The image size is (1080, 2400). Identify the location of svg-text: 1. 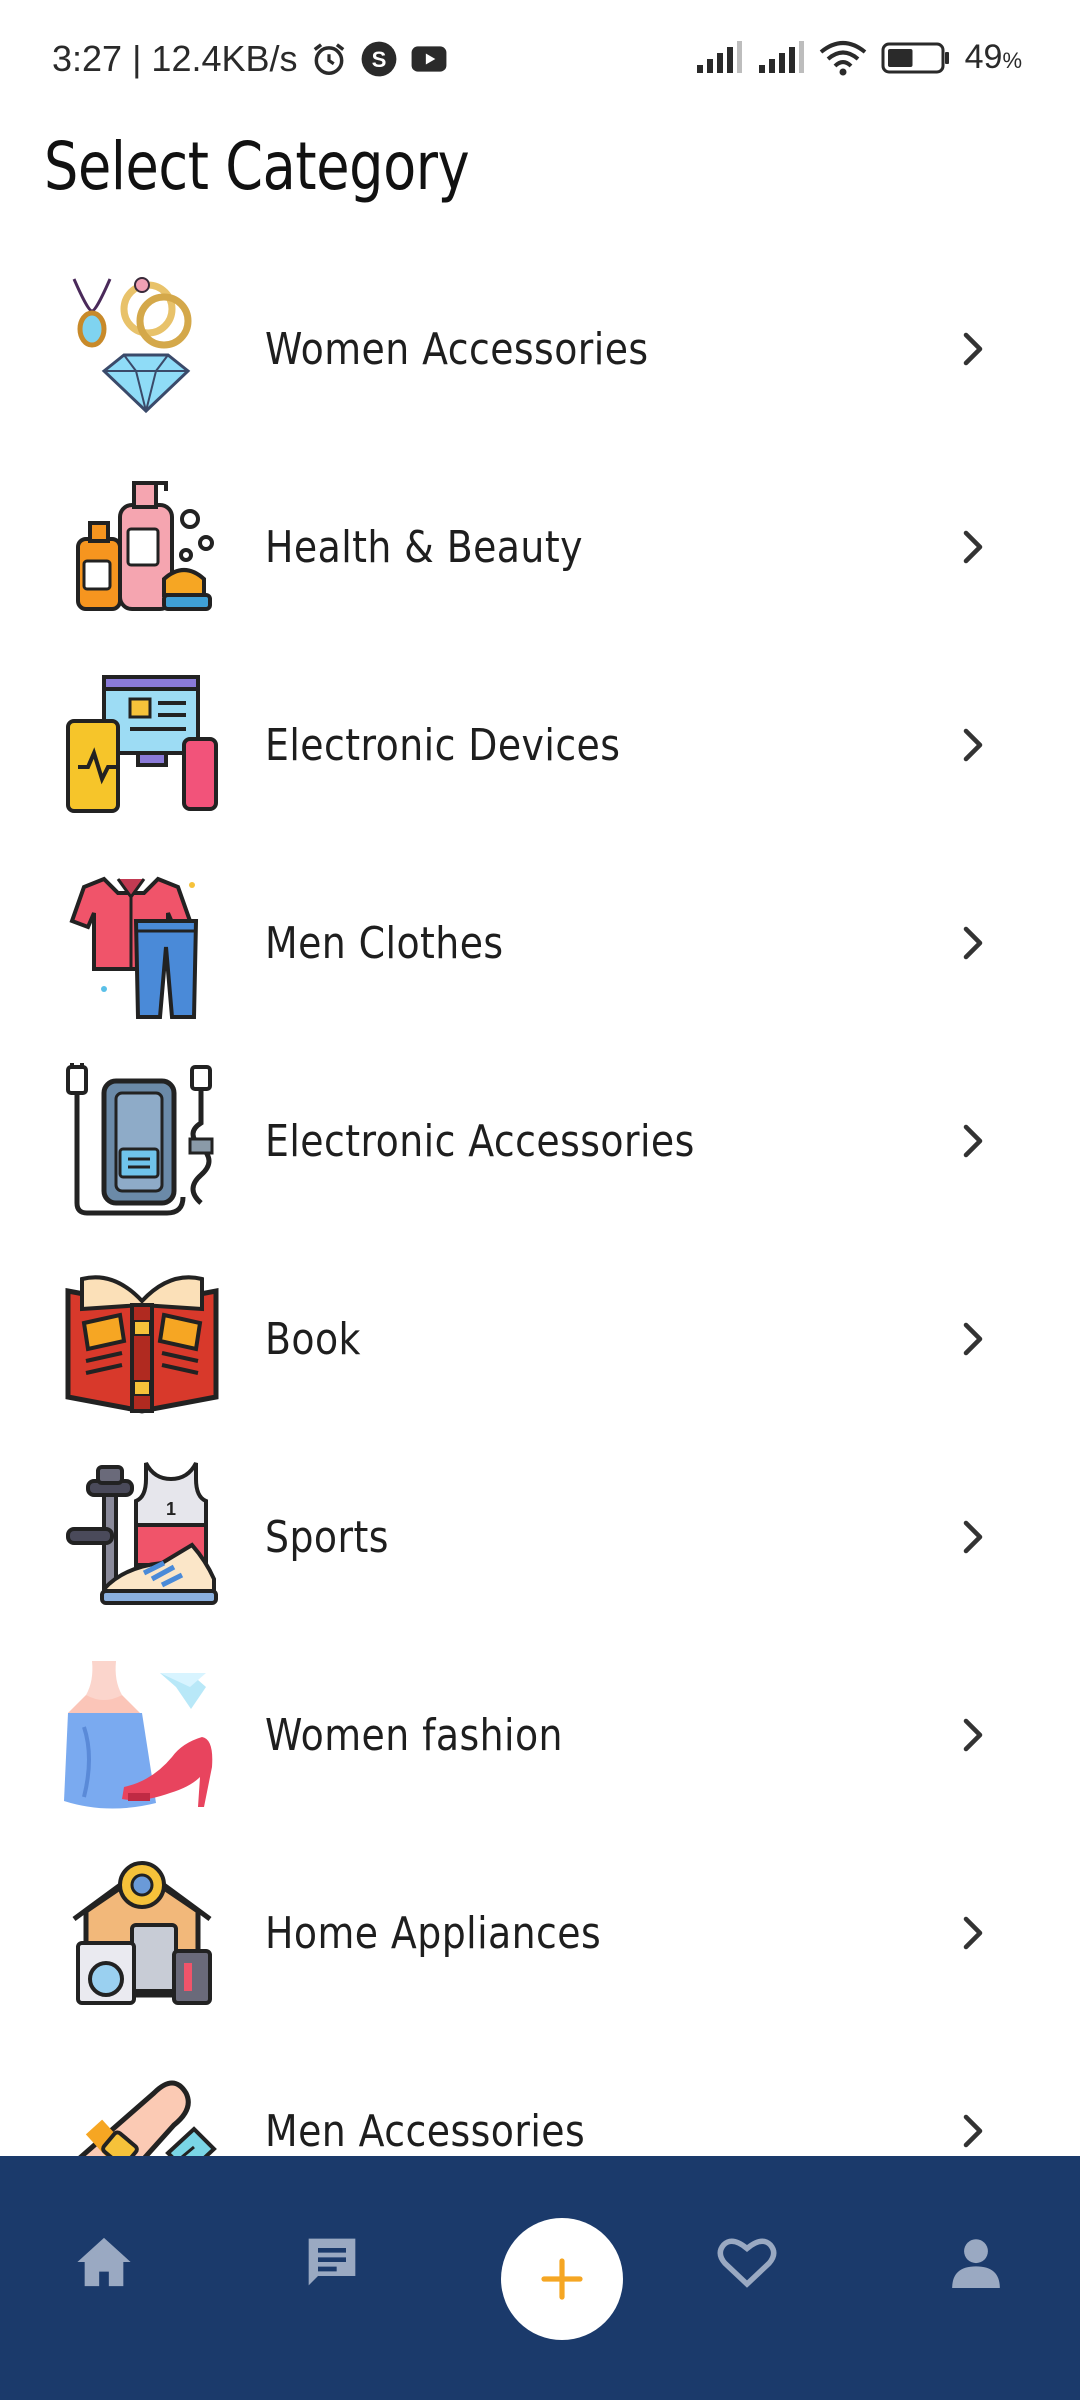
(171, 1509).